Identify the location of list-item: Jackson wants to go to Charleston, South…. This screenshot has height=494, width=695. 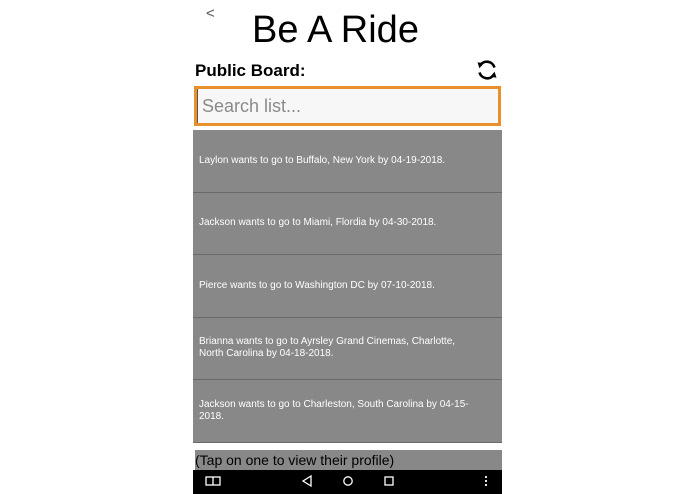
(347, 411).